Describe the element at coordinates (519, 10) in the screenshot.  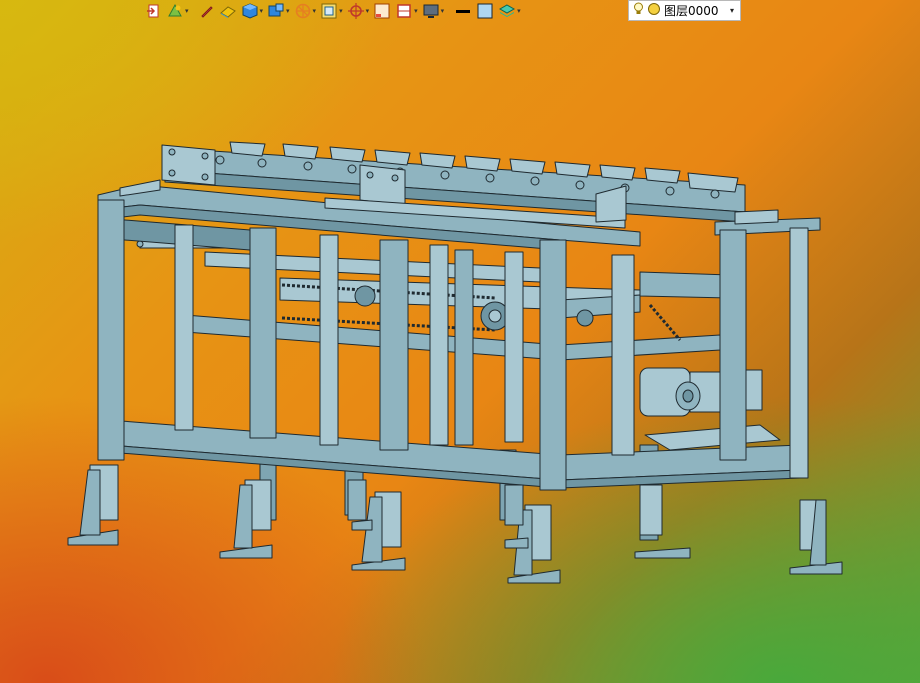
I see `layers-caret: ▾` at that location.